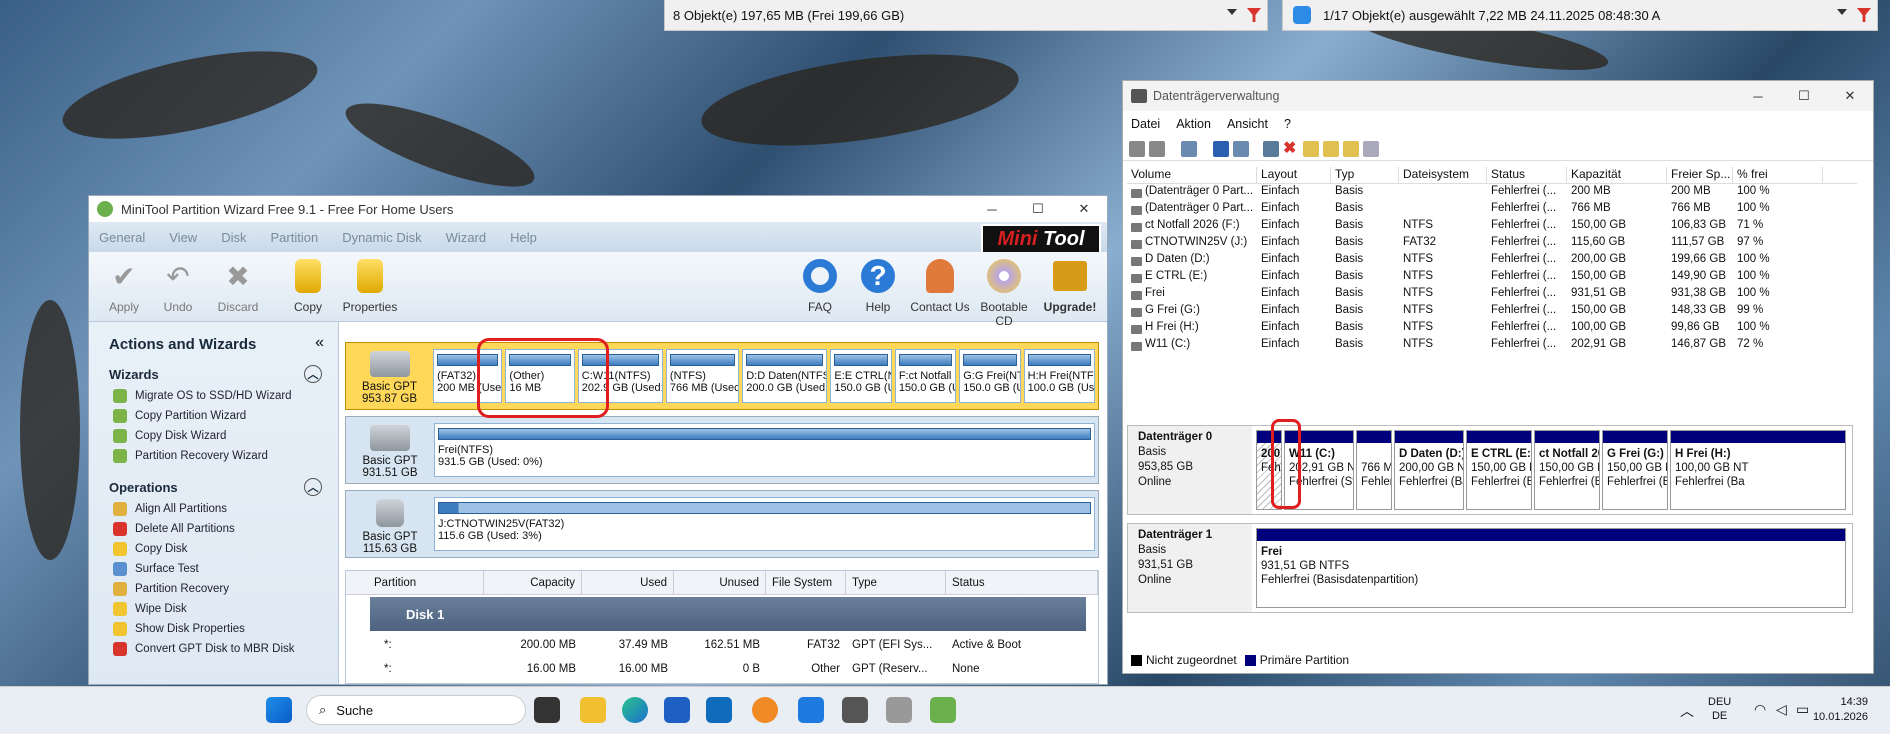  Describe the element at coordinates (1371, 149) in the screenshot. I see `properties-icon` at that location.